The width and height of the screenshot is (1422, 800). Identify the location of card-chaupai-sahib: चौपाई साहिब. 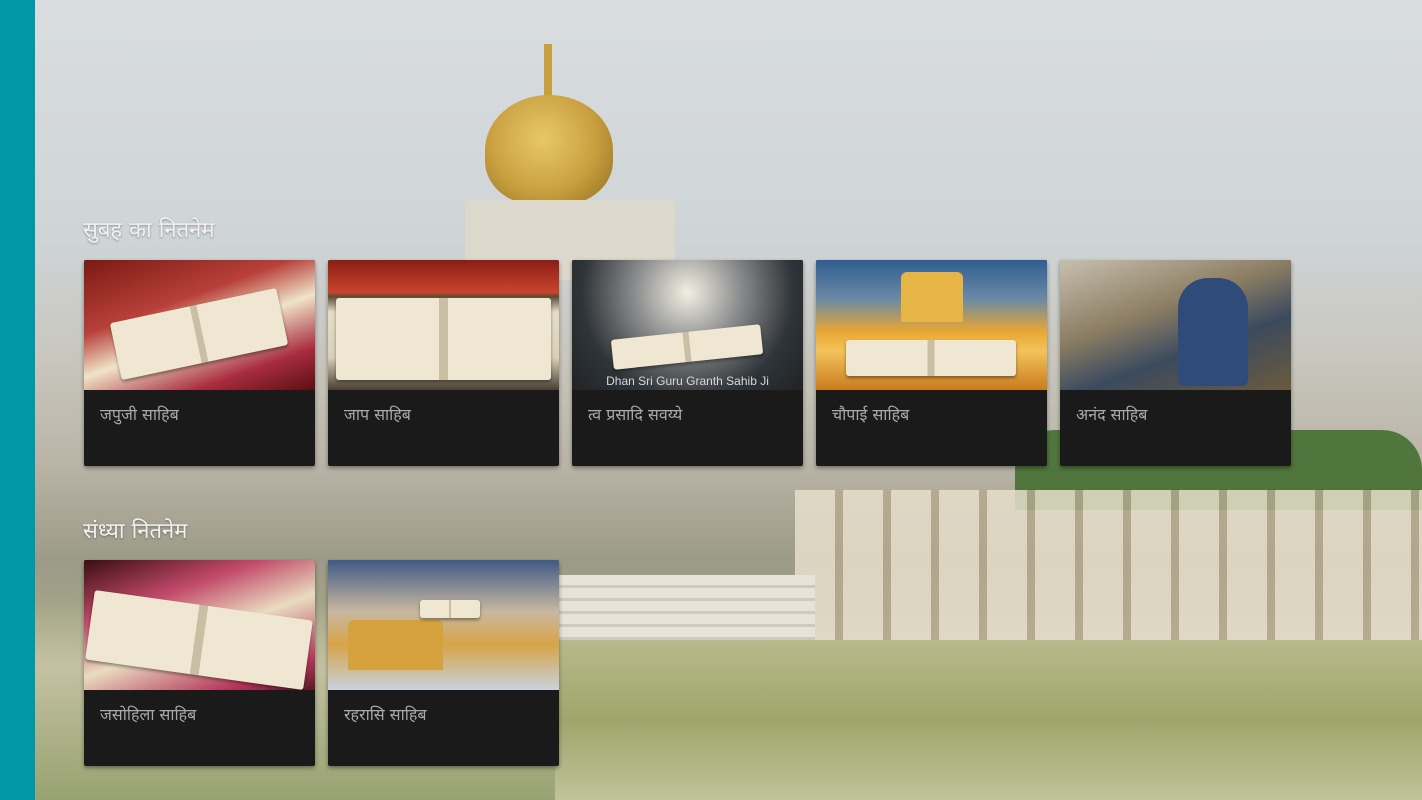
(931, 363).